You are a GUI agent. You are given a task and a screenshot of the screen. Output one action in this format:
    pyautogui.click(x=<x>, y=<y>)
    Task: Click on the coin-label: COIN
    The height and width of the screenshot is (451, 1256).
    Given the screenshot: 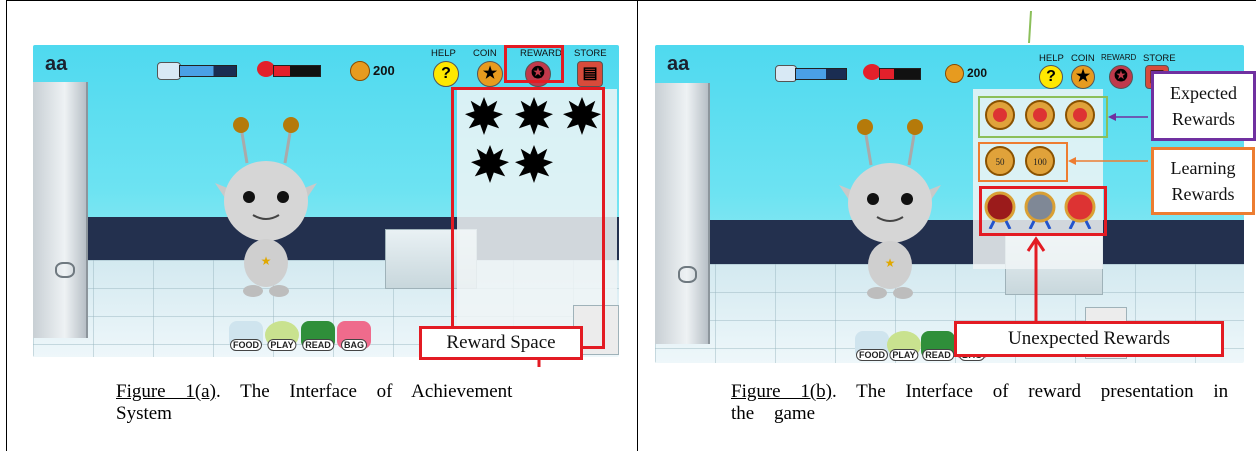 What is the action you would take?
    pyautogui.click(x=485, y=53)
    